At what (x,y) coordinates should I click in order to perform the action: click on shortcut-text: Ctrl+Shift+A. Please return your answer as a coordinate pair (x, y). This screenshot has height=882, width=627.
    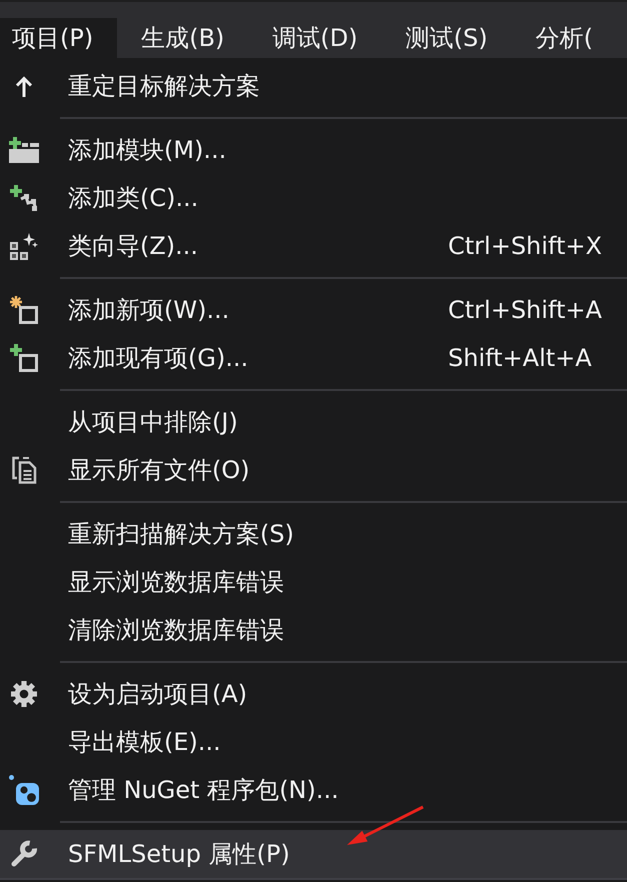
    Looking at the image, I should click on (525, 310).